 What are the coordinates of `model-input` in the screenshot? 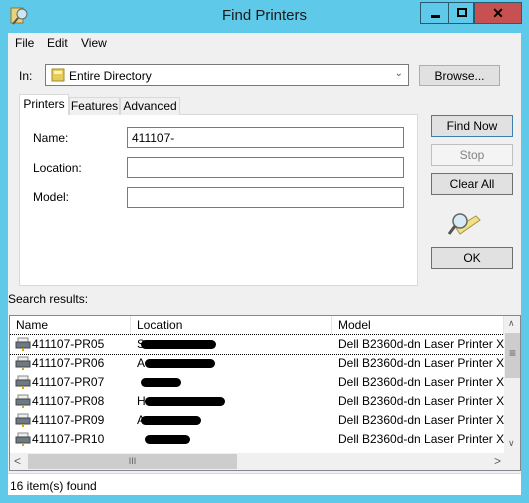 It's located at (265, 197).